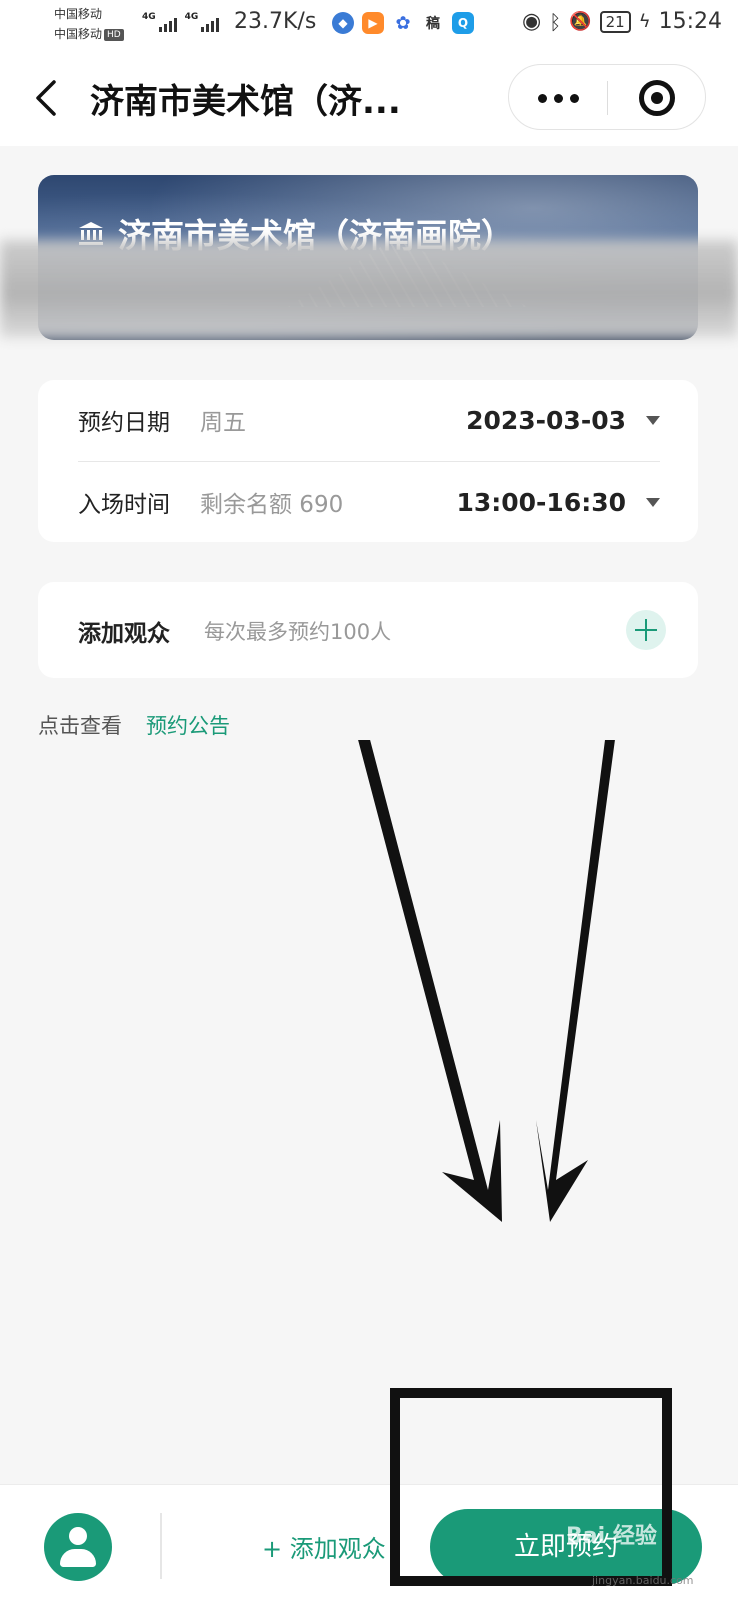 This screenshot has width=738, height=1600. I want to click on network-type-2: 4G, so click(191, 17).